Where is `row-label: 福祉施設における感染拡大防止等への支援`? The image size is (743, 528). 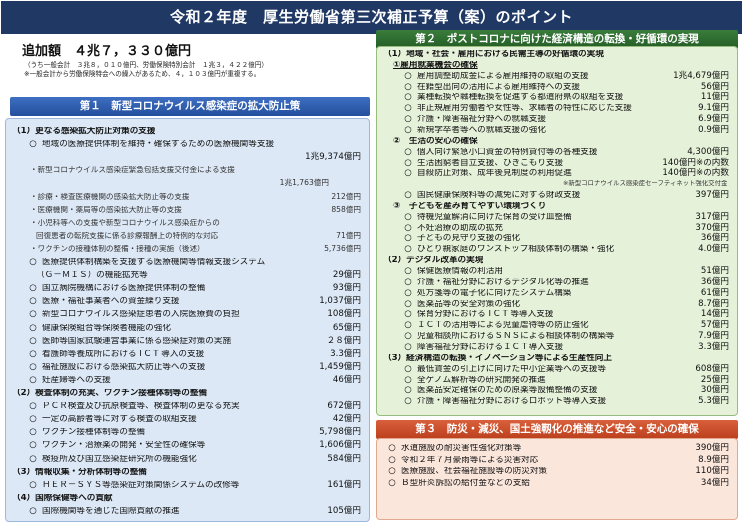
row-label: 福祉施設における感染拡大防止等への支援 is located at coordinates (124, 367).